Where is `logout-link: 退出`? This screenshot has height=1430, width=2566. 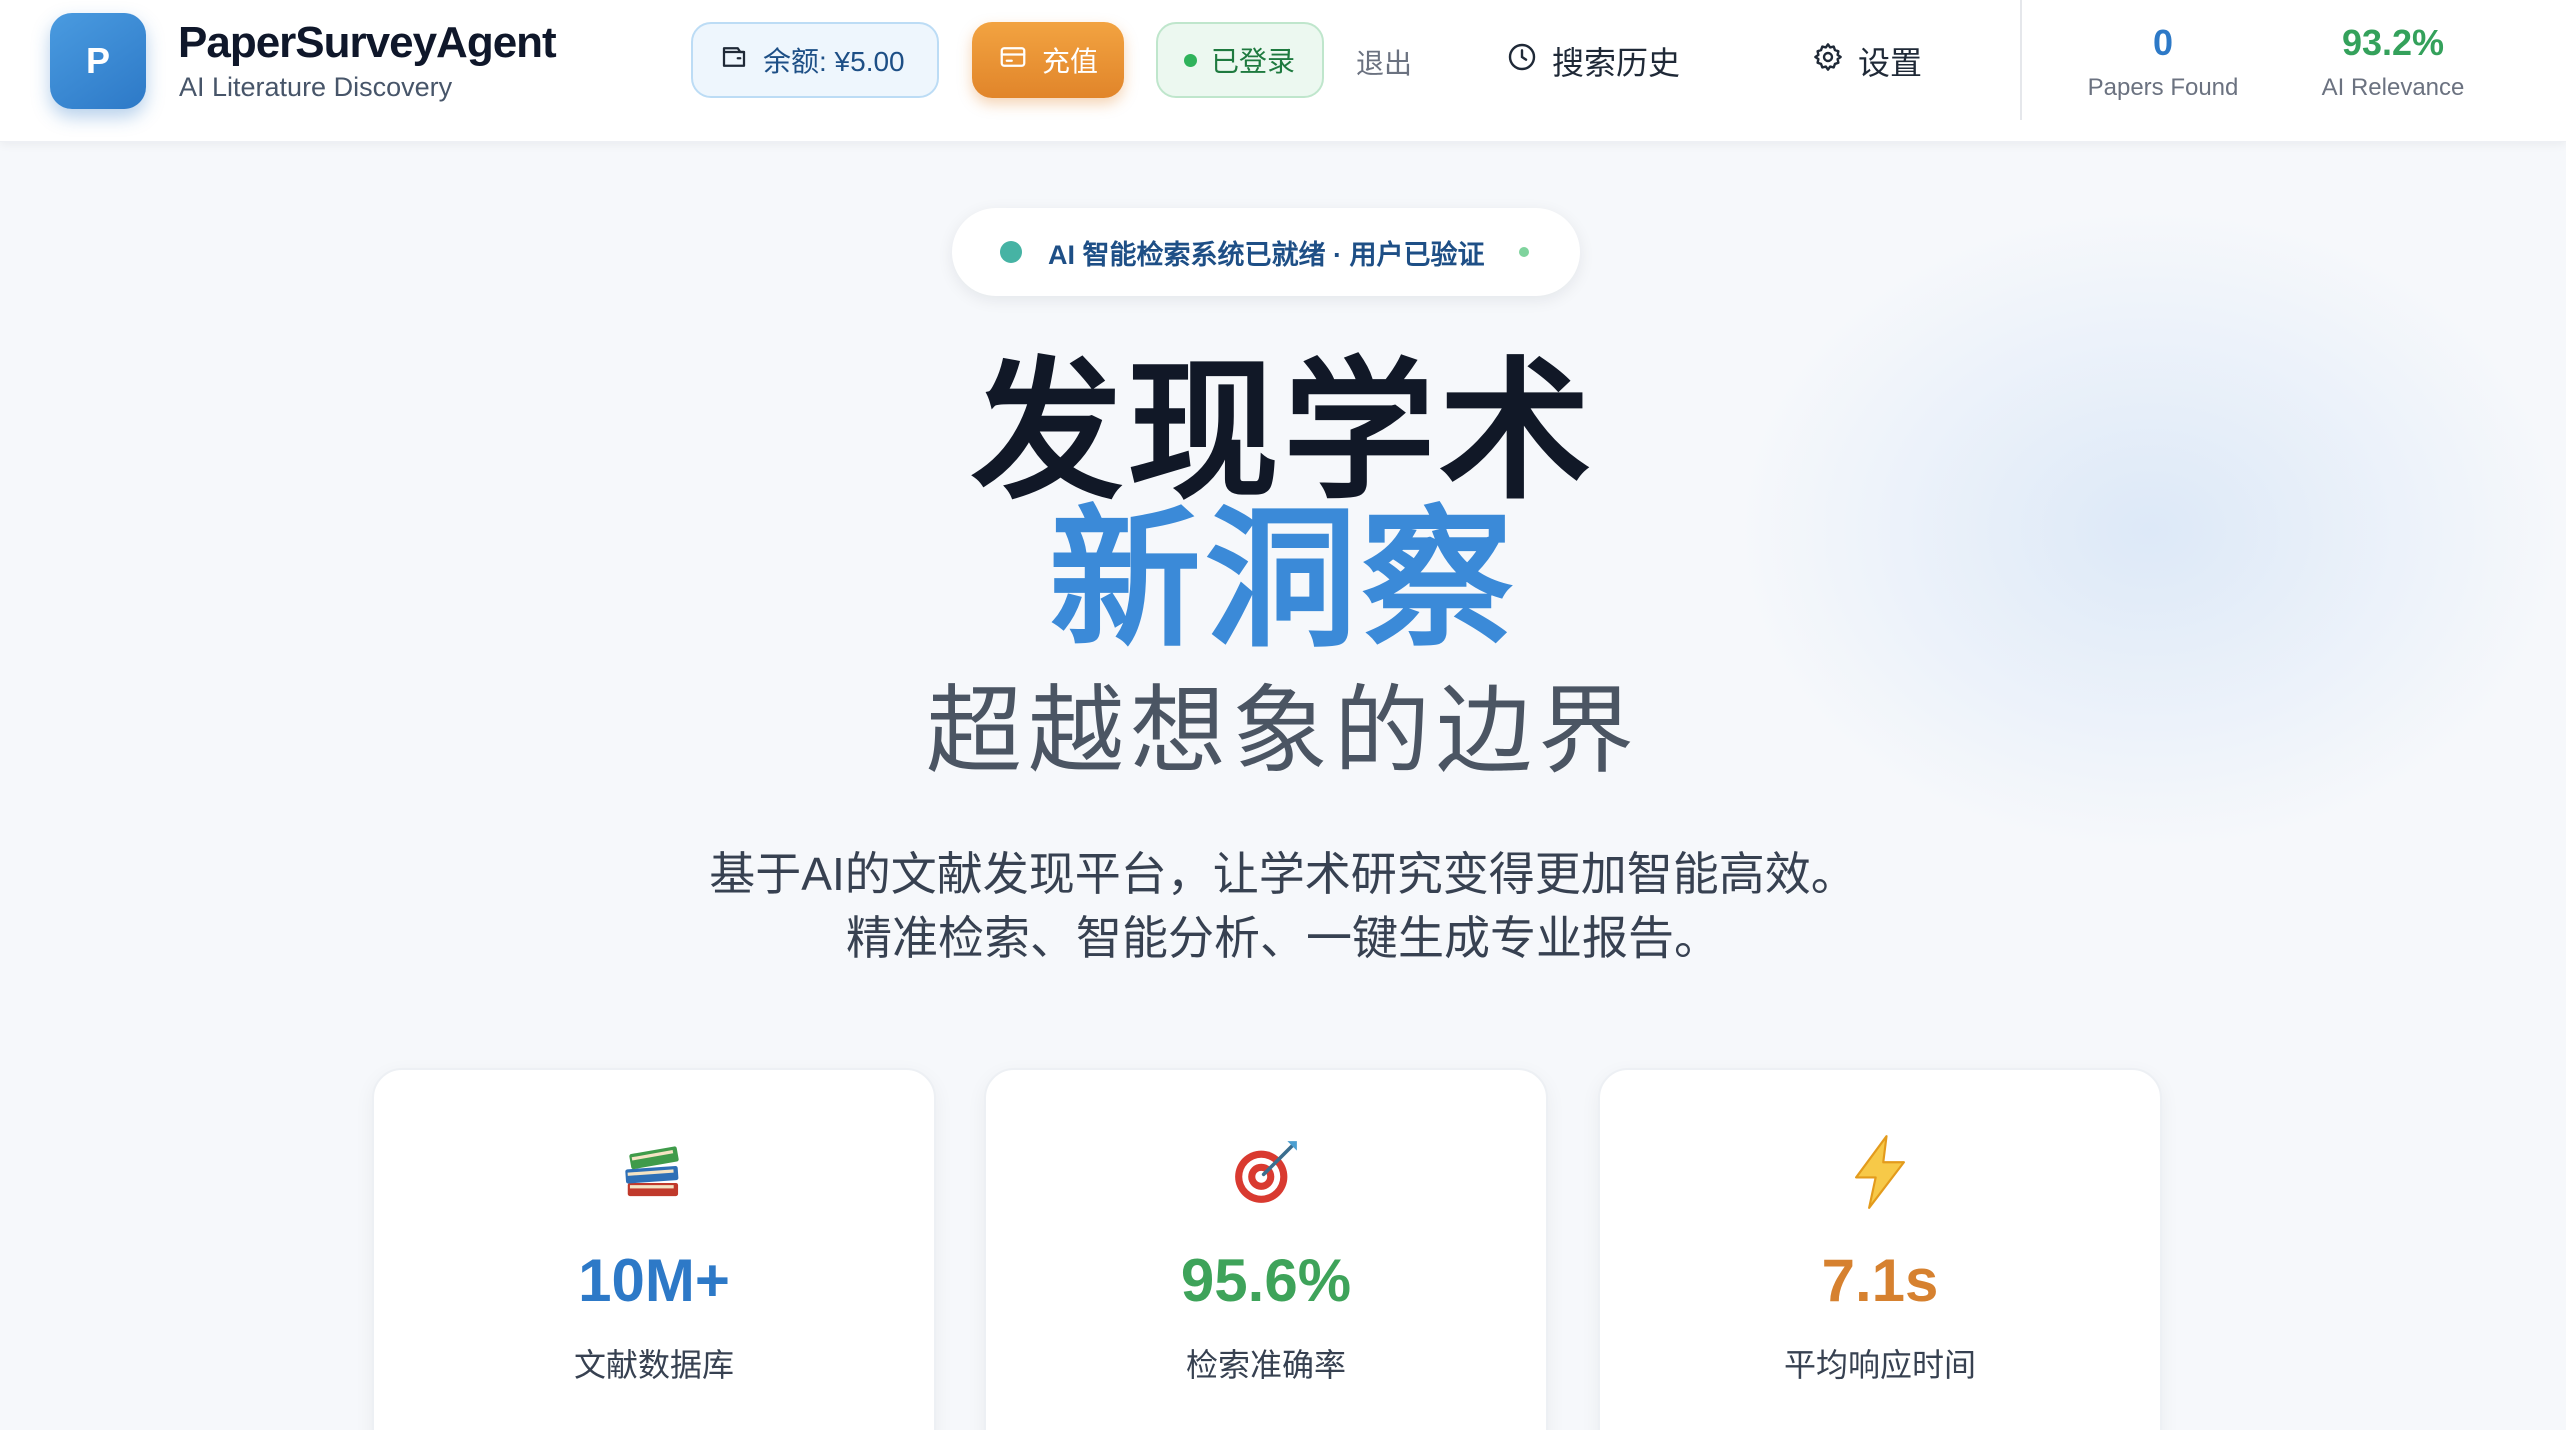 logout-link: 退出 is located at coordinates (1384, 62).